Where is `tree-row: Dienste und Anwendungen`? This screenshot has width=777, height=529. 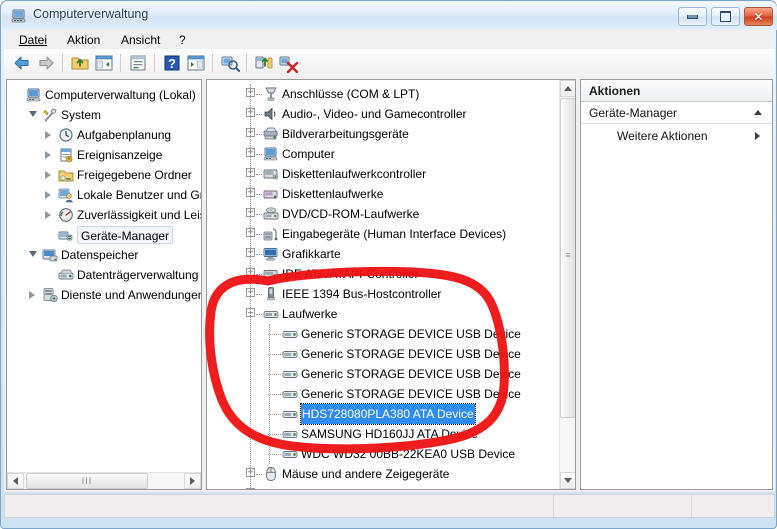 tree-row: Dienste und Anwendungen is located at coordinates (104, 295).